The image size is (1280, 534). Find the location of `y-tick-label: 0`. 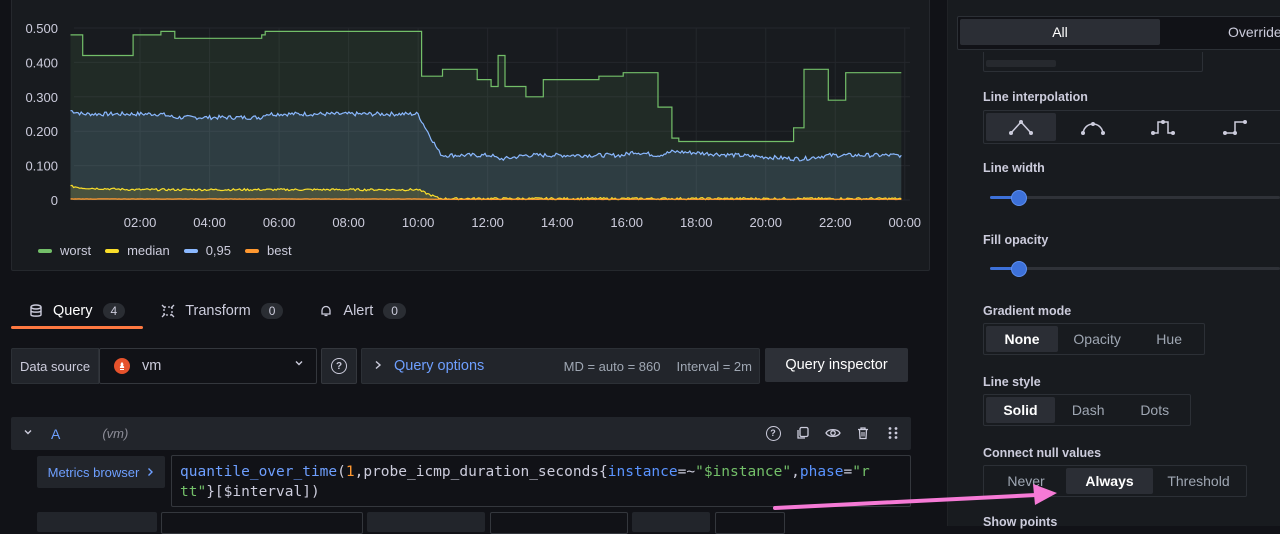

y-tick-label: 0 is located at coordinates (54, 200).